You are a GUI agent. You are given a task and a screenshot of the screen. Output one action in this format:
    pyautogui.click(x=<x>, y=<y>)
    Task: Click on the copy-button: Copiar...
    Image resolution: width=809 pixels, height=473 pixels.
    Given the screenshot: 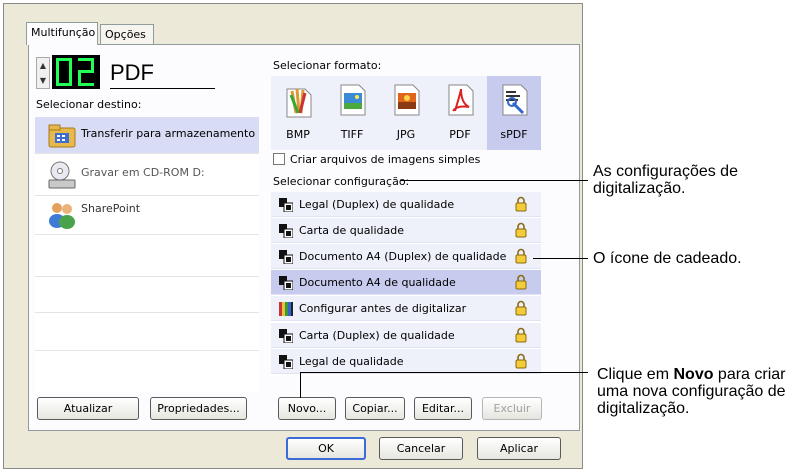 What is the action you would take?
    pyautogui.click(x=375, y=408)
    